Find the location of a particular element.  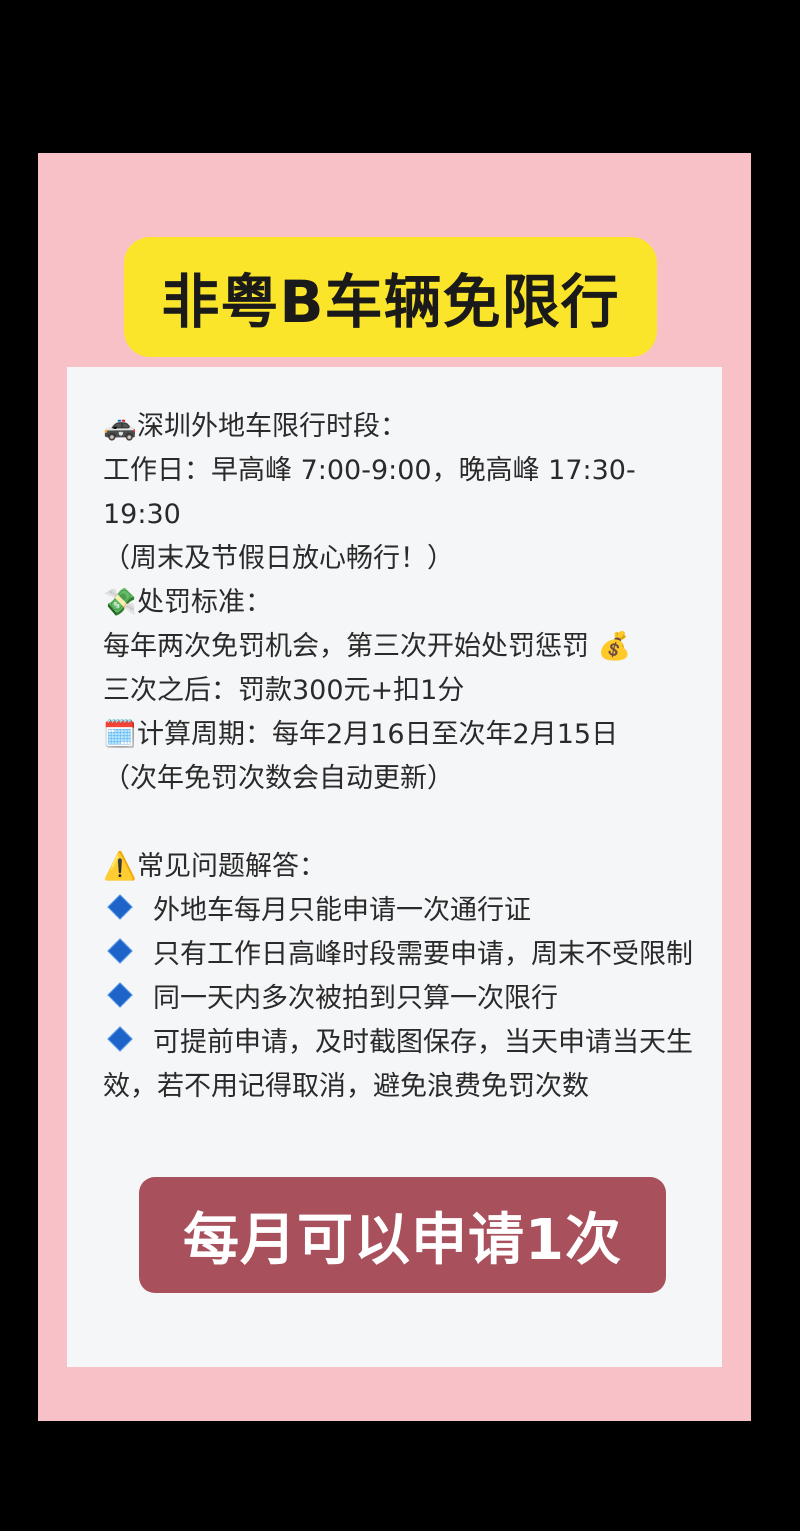

calendar-icon: 🗓️ is located at coordinates (120, 734).